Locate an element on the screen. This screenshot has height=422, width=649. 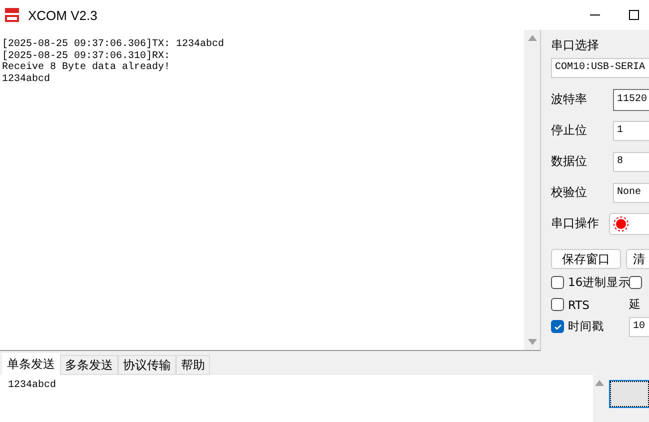
setting-label: 校验位 is located at coordinates (569, 192).